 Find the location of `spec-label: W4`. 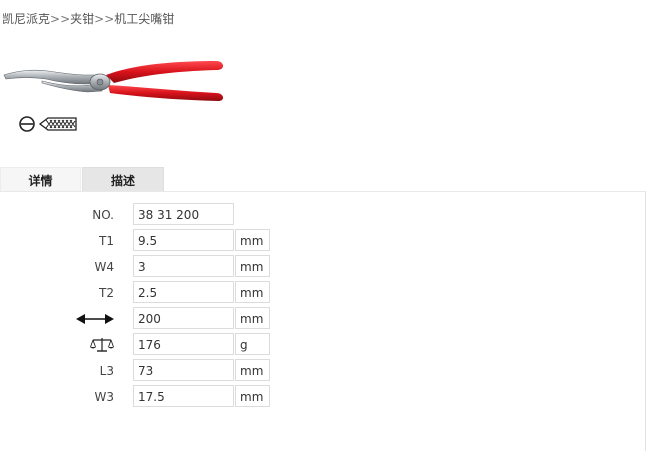

spec-label: W4 is located at coordinates (104, 267).